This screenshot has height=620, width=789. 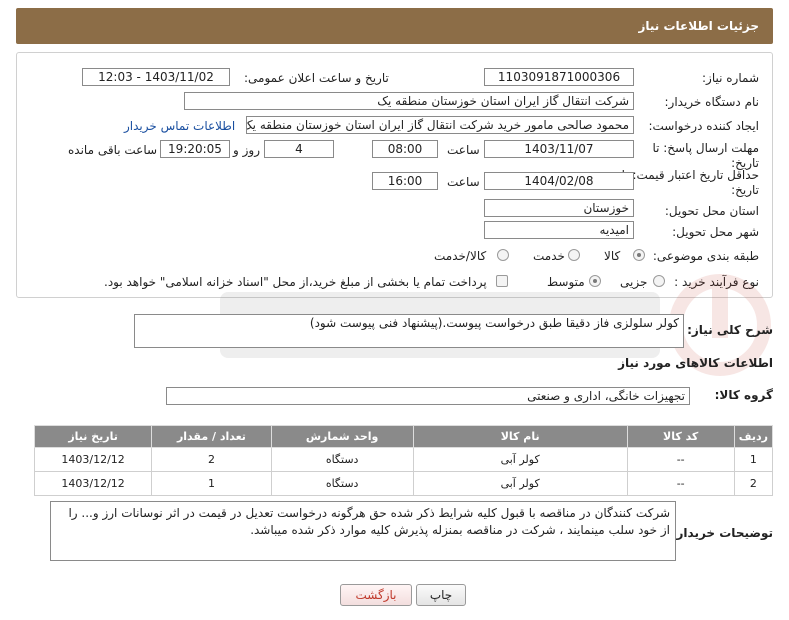 I want to click on col-item-code: کد کالا, so click(x=680, y=436).